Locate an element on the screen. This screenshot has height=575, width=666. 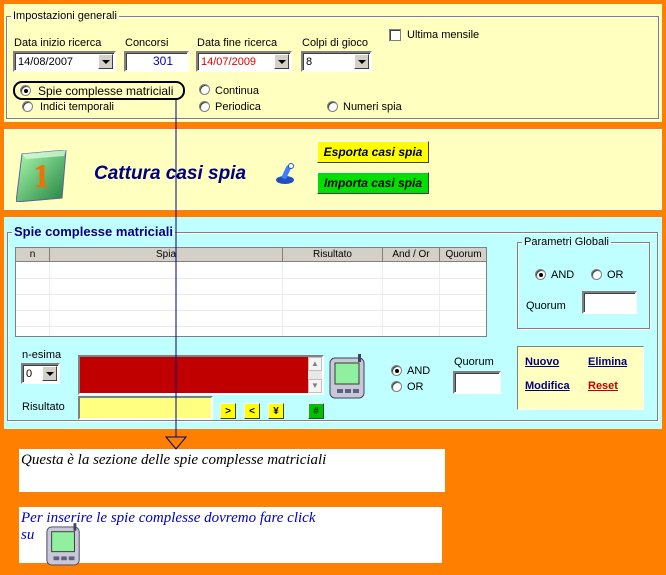
pointer-arrow is located at coordinates (176, 275).